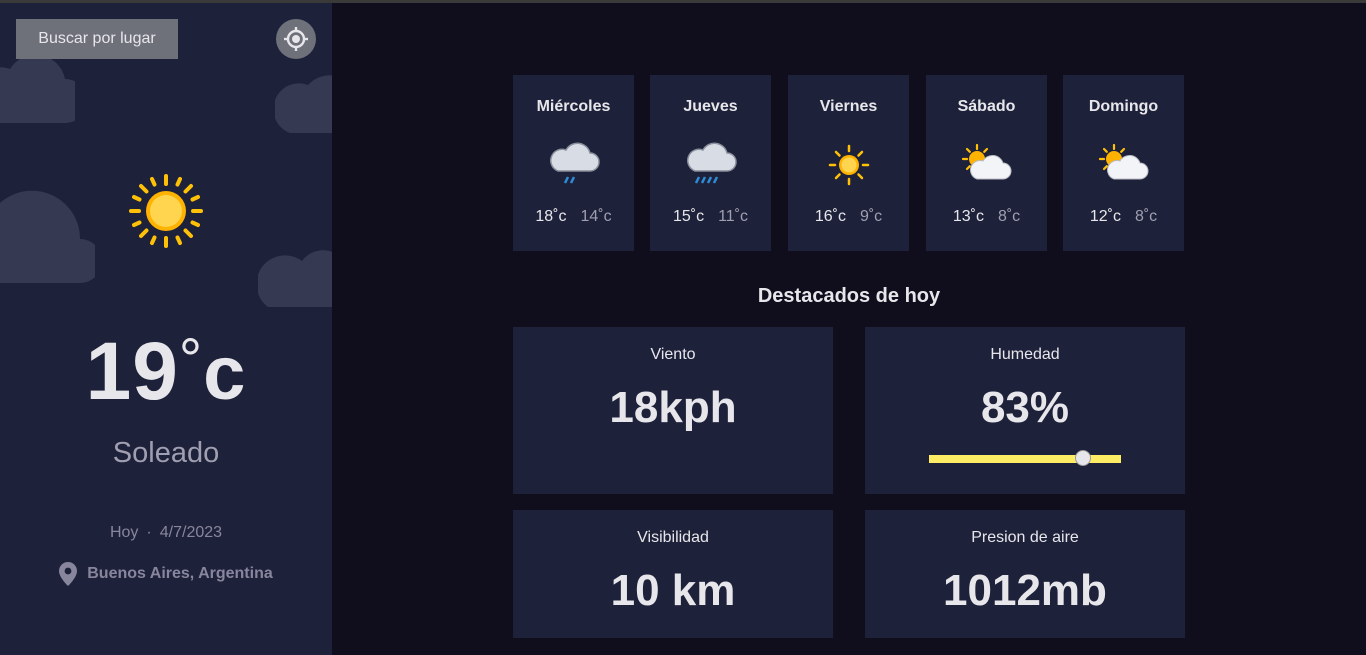 Image resolution: width=1366 pixels, height=655 pixels. I want to click on search-place-button: Buscar por lugar, so click(97, 39).